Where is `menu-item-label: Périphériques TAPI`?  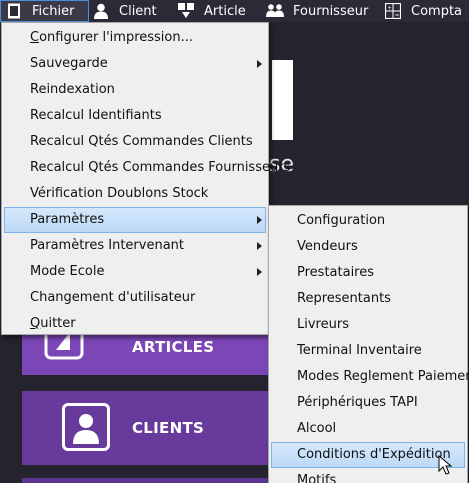 menu-item-label: Périphériques TAPI is located at coordinates (357, 402).